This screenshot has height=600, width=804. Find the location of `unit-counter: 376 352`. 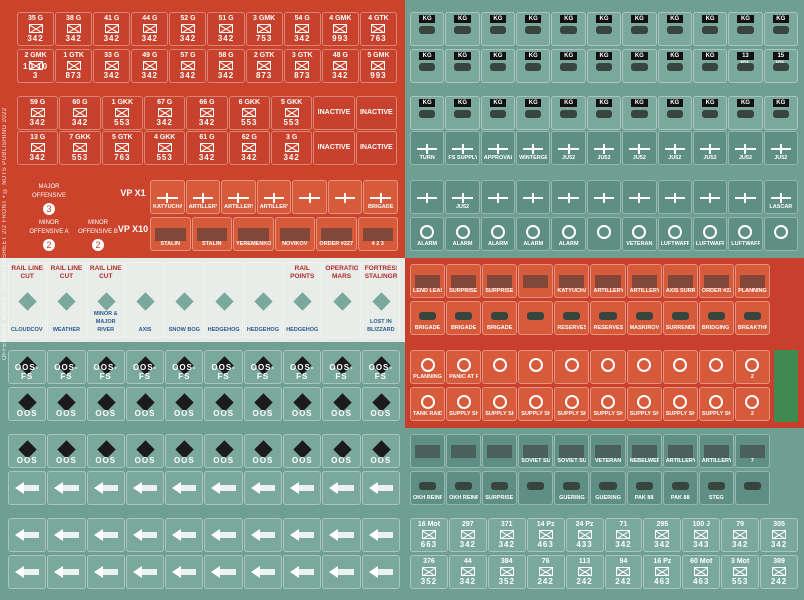

unit-counter: 376 352 is located at coordinates (429, 572).